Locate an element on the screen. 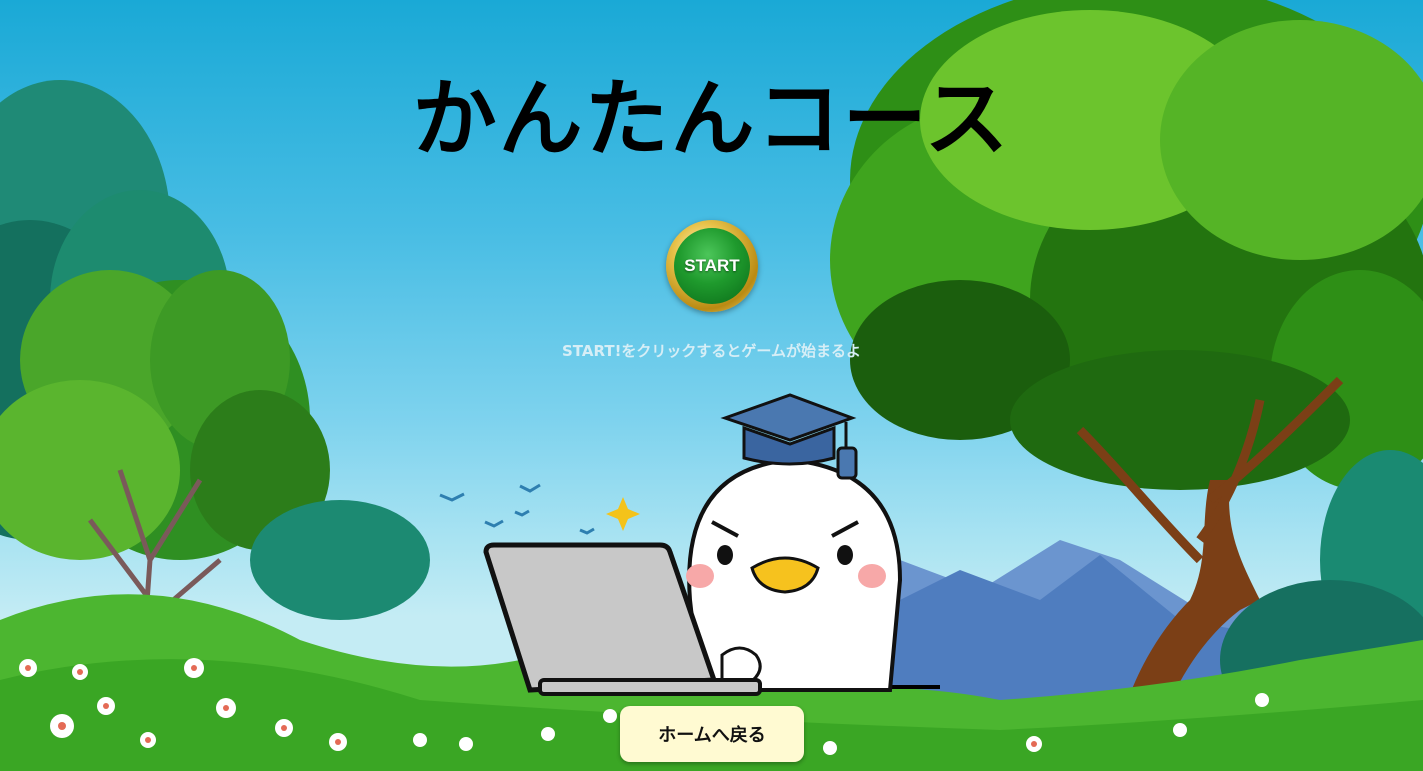 The height and width of the screenshot is (771, 1423). start-hint-text: START!をクリックするとゲームが始まるよ is located at coordinates (711, 351).